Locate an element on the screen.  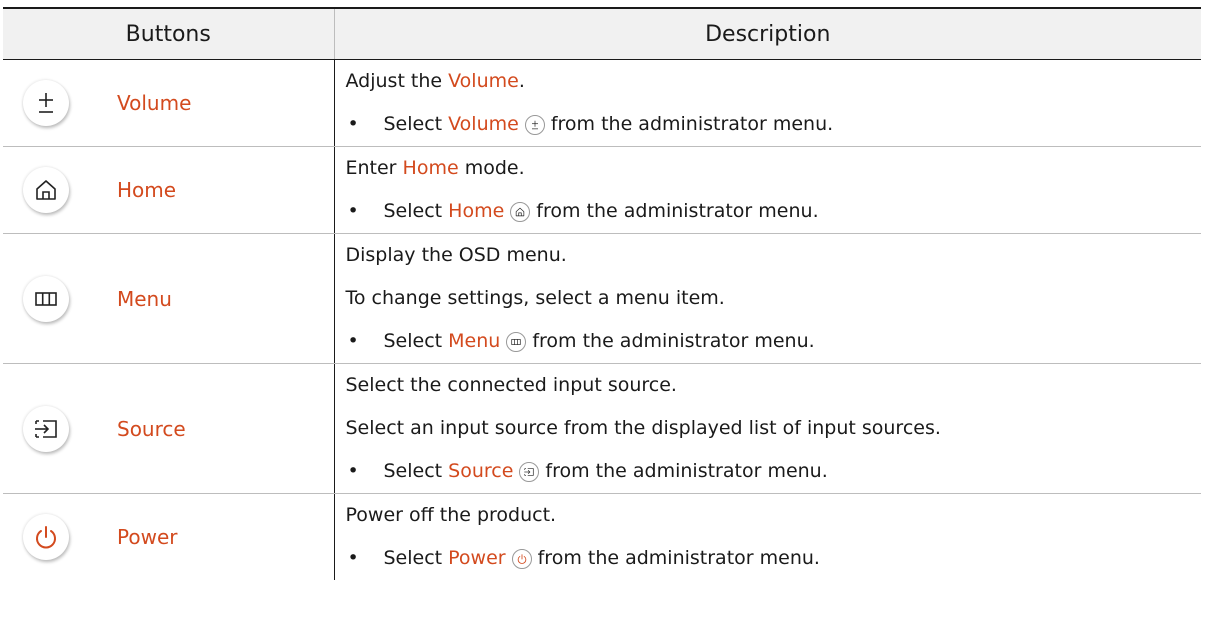
source-button-icon is located at coordinates (46, 428).